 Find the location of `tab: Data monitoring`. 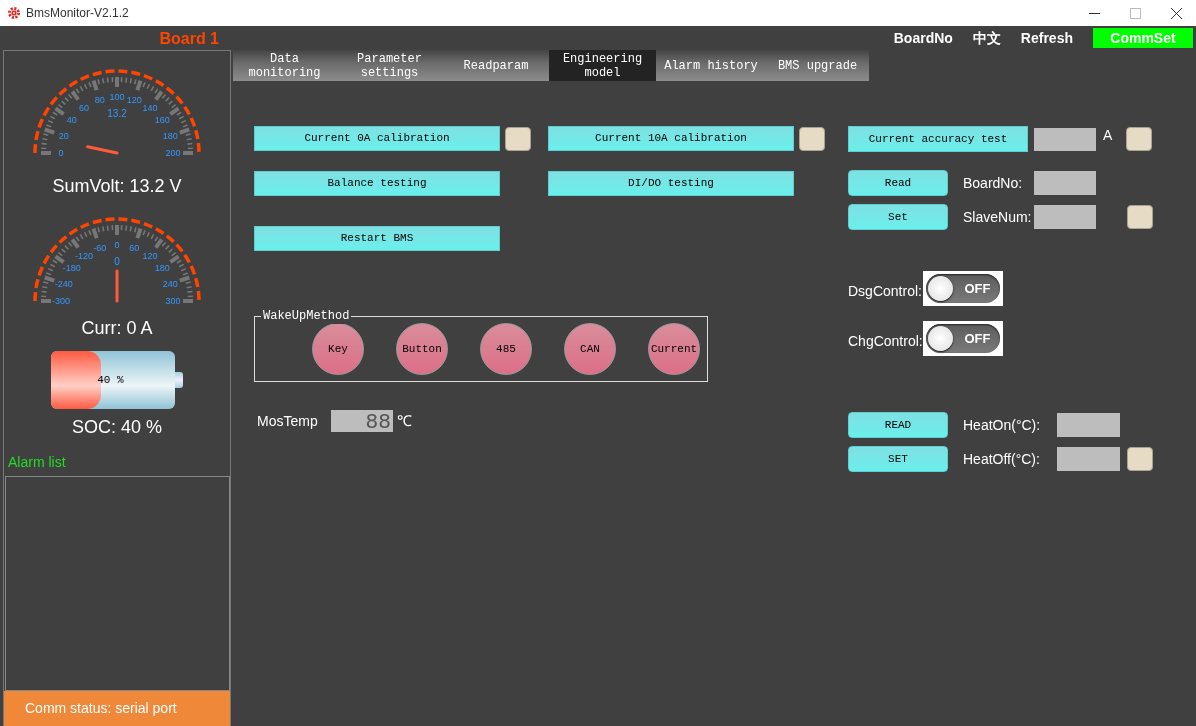

tab: Data monitoring is located at coordinates (284, 65).